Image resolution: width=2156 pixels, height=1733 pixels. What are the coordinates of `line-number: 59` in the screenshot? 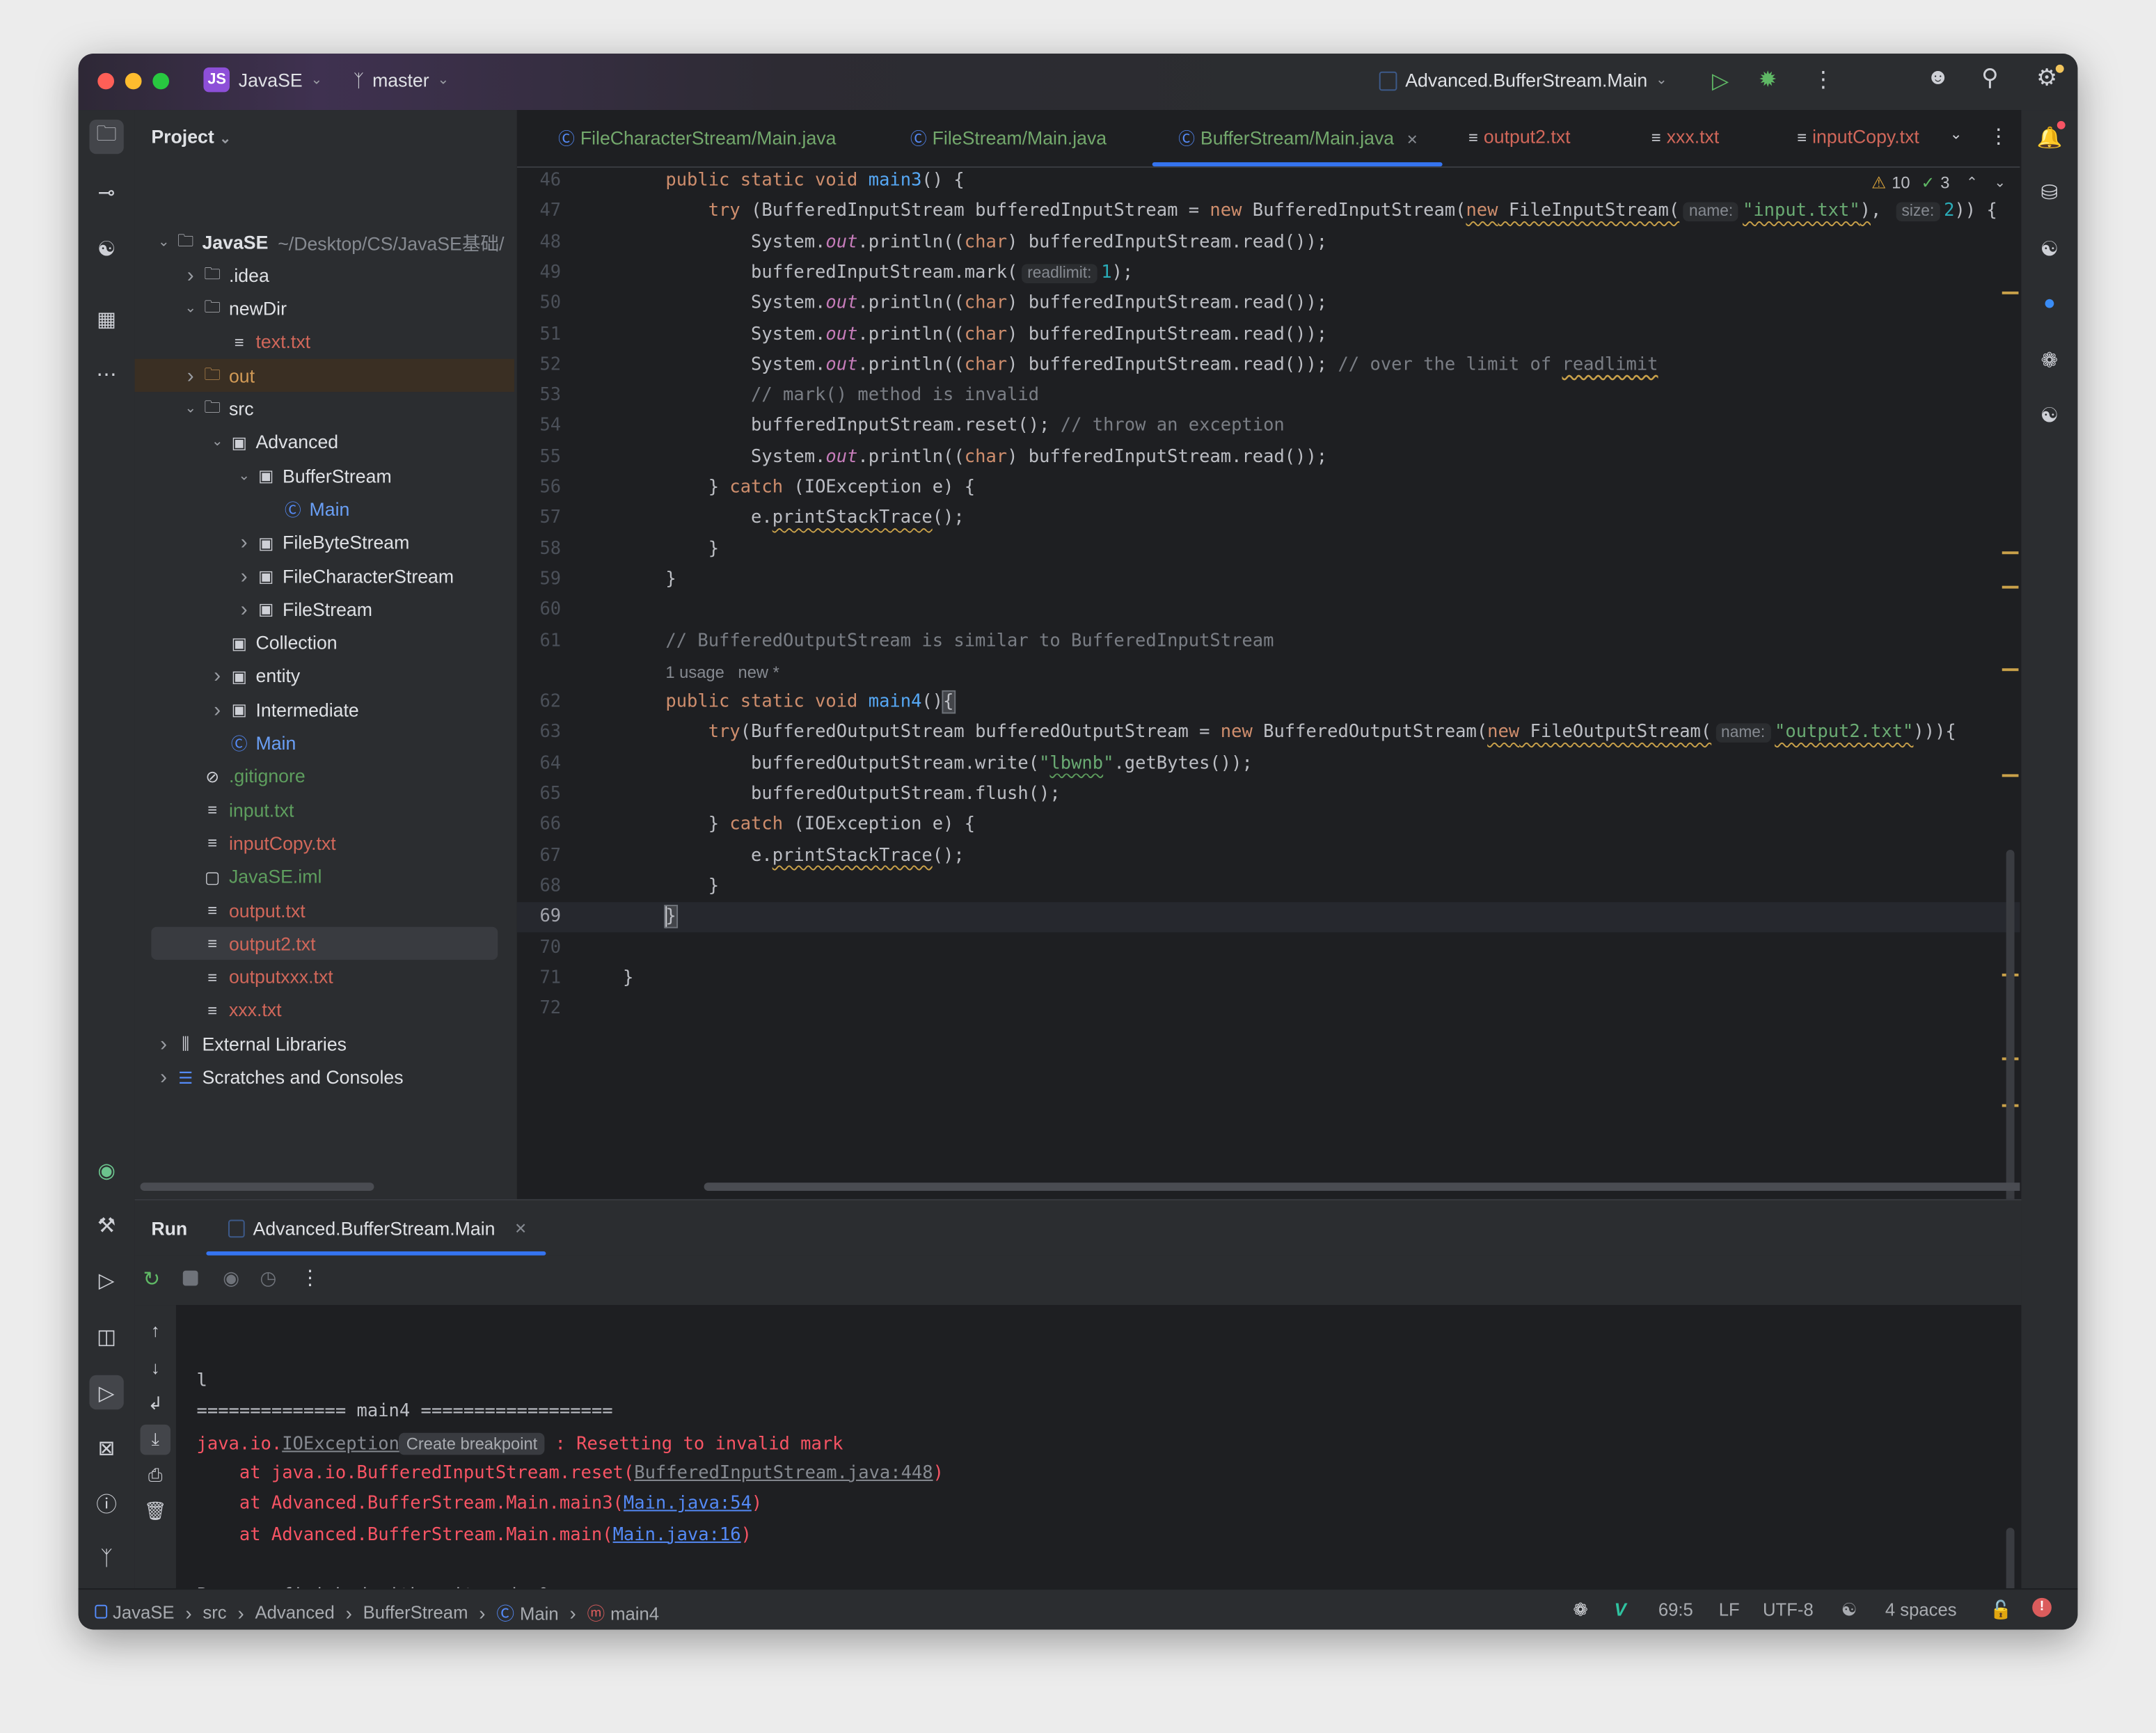 It's located at (539, 580).